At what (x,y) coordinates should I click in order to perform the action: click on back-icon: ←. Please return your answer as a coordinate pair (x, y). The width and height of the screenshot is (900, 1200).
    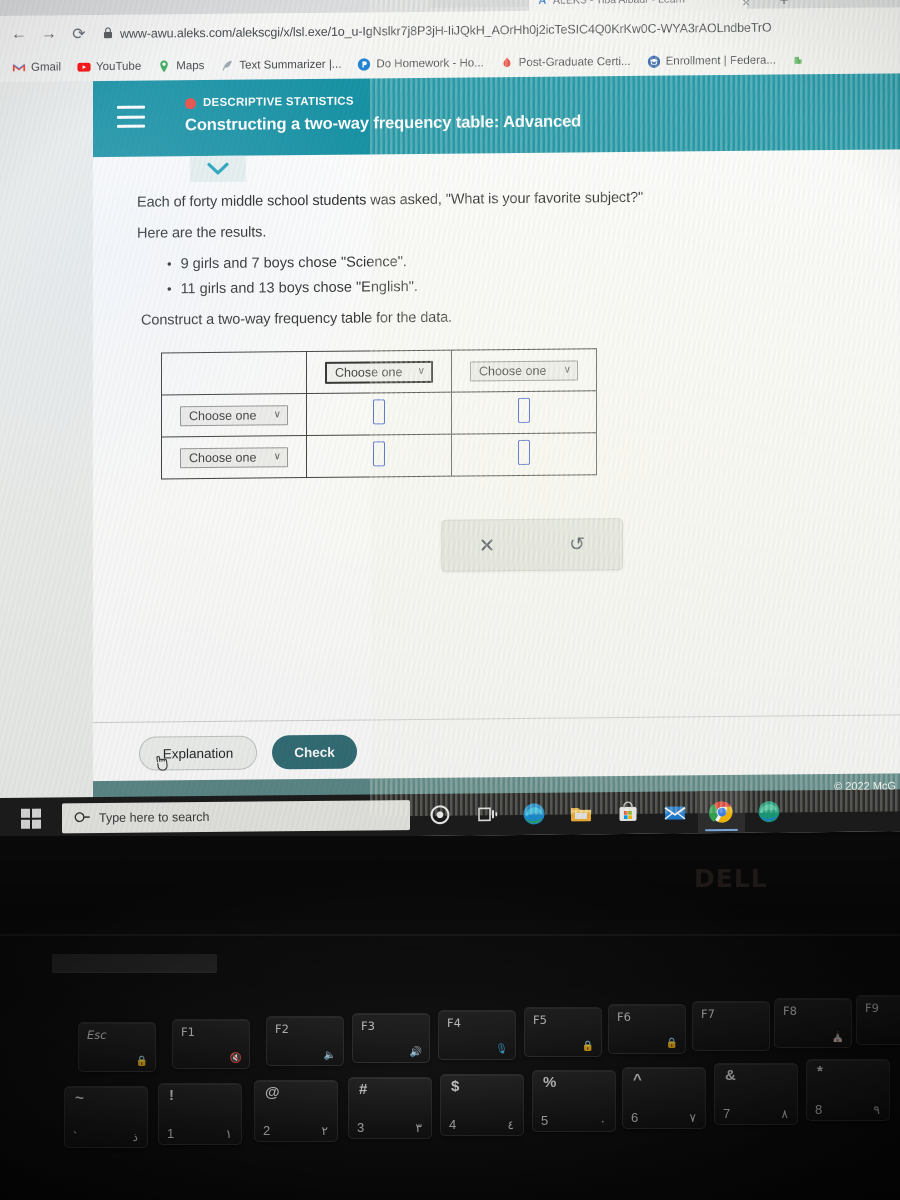
    Looking at the image, I should click on (19, 35).